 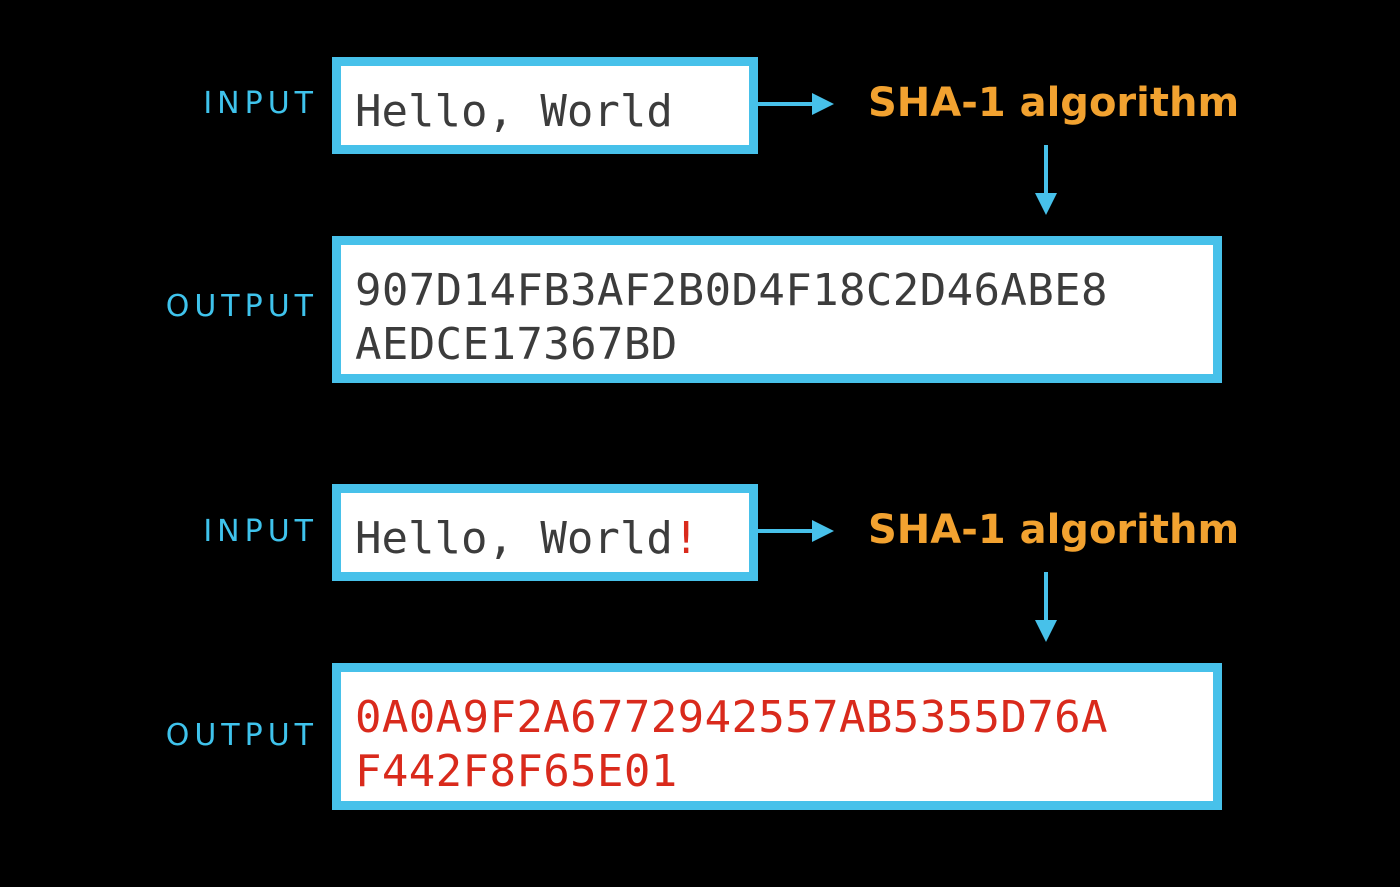 What do you see at coordinates (514, 111) in the screenshot?
I see `input-text-1: Hello, World` at bounding box center [514, 111].